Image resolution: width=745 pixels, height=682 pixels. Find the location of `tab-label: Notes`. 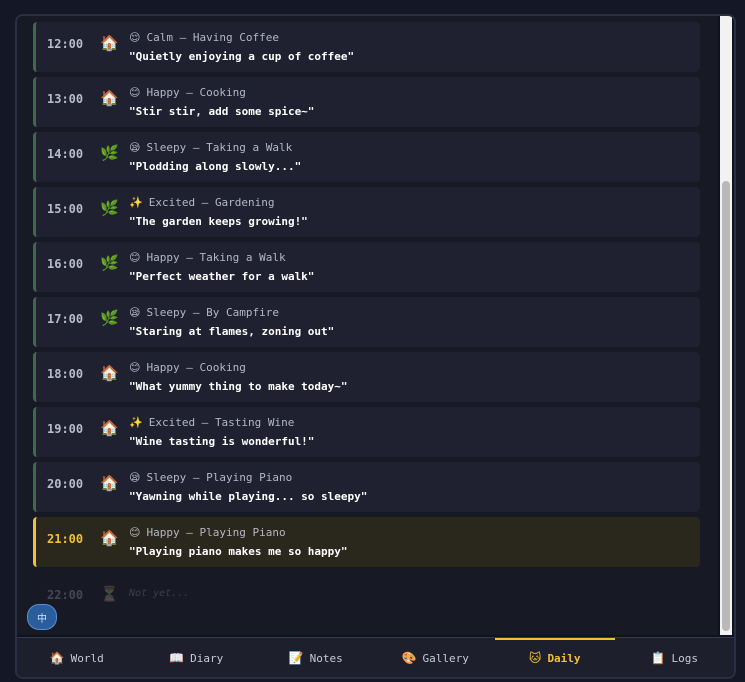

tab-label: Notes is located at coordinates (326, 658).